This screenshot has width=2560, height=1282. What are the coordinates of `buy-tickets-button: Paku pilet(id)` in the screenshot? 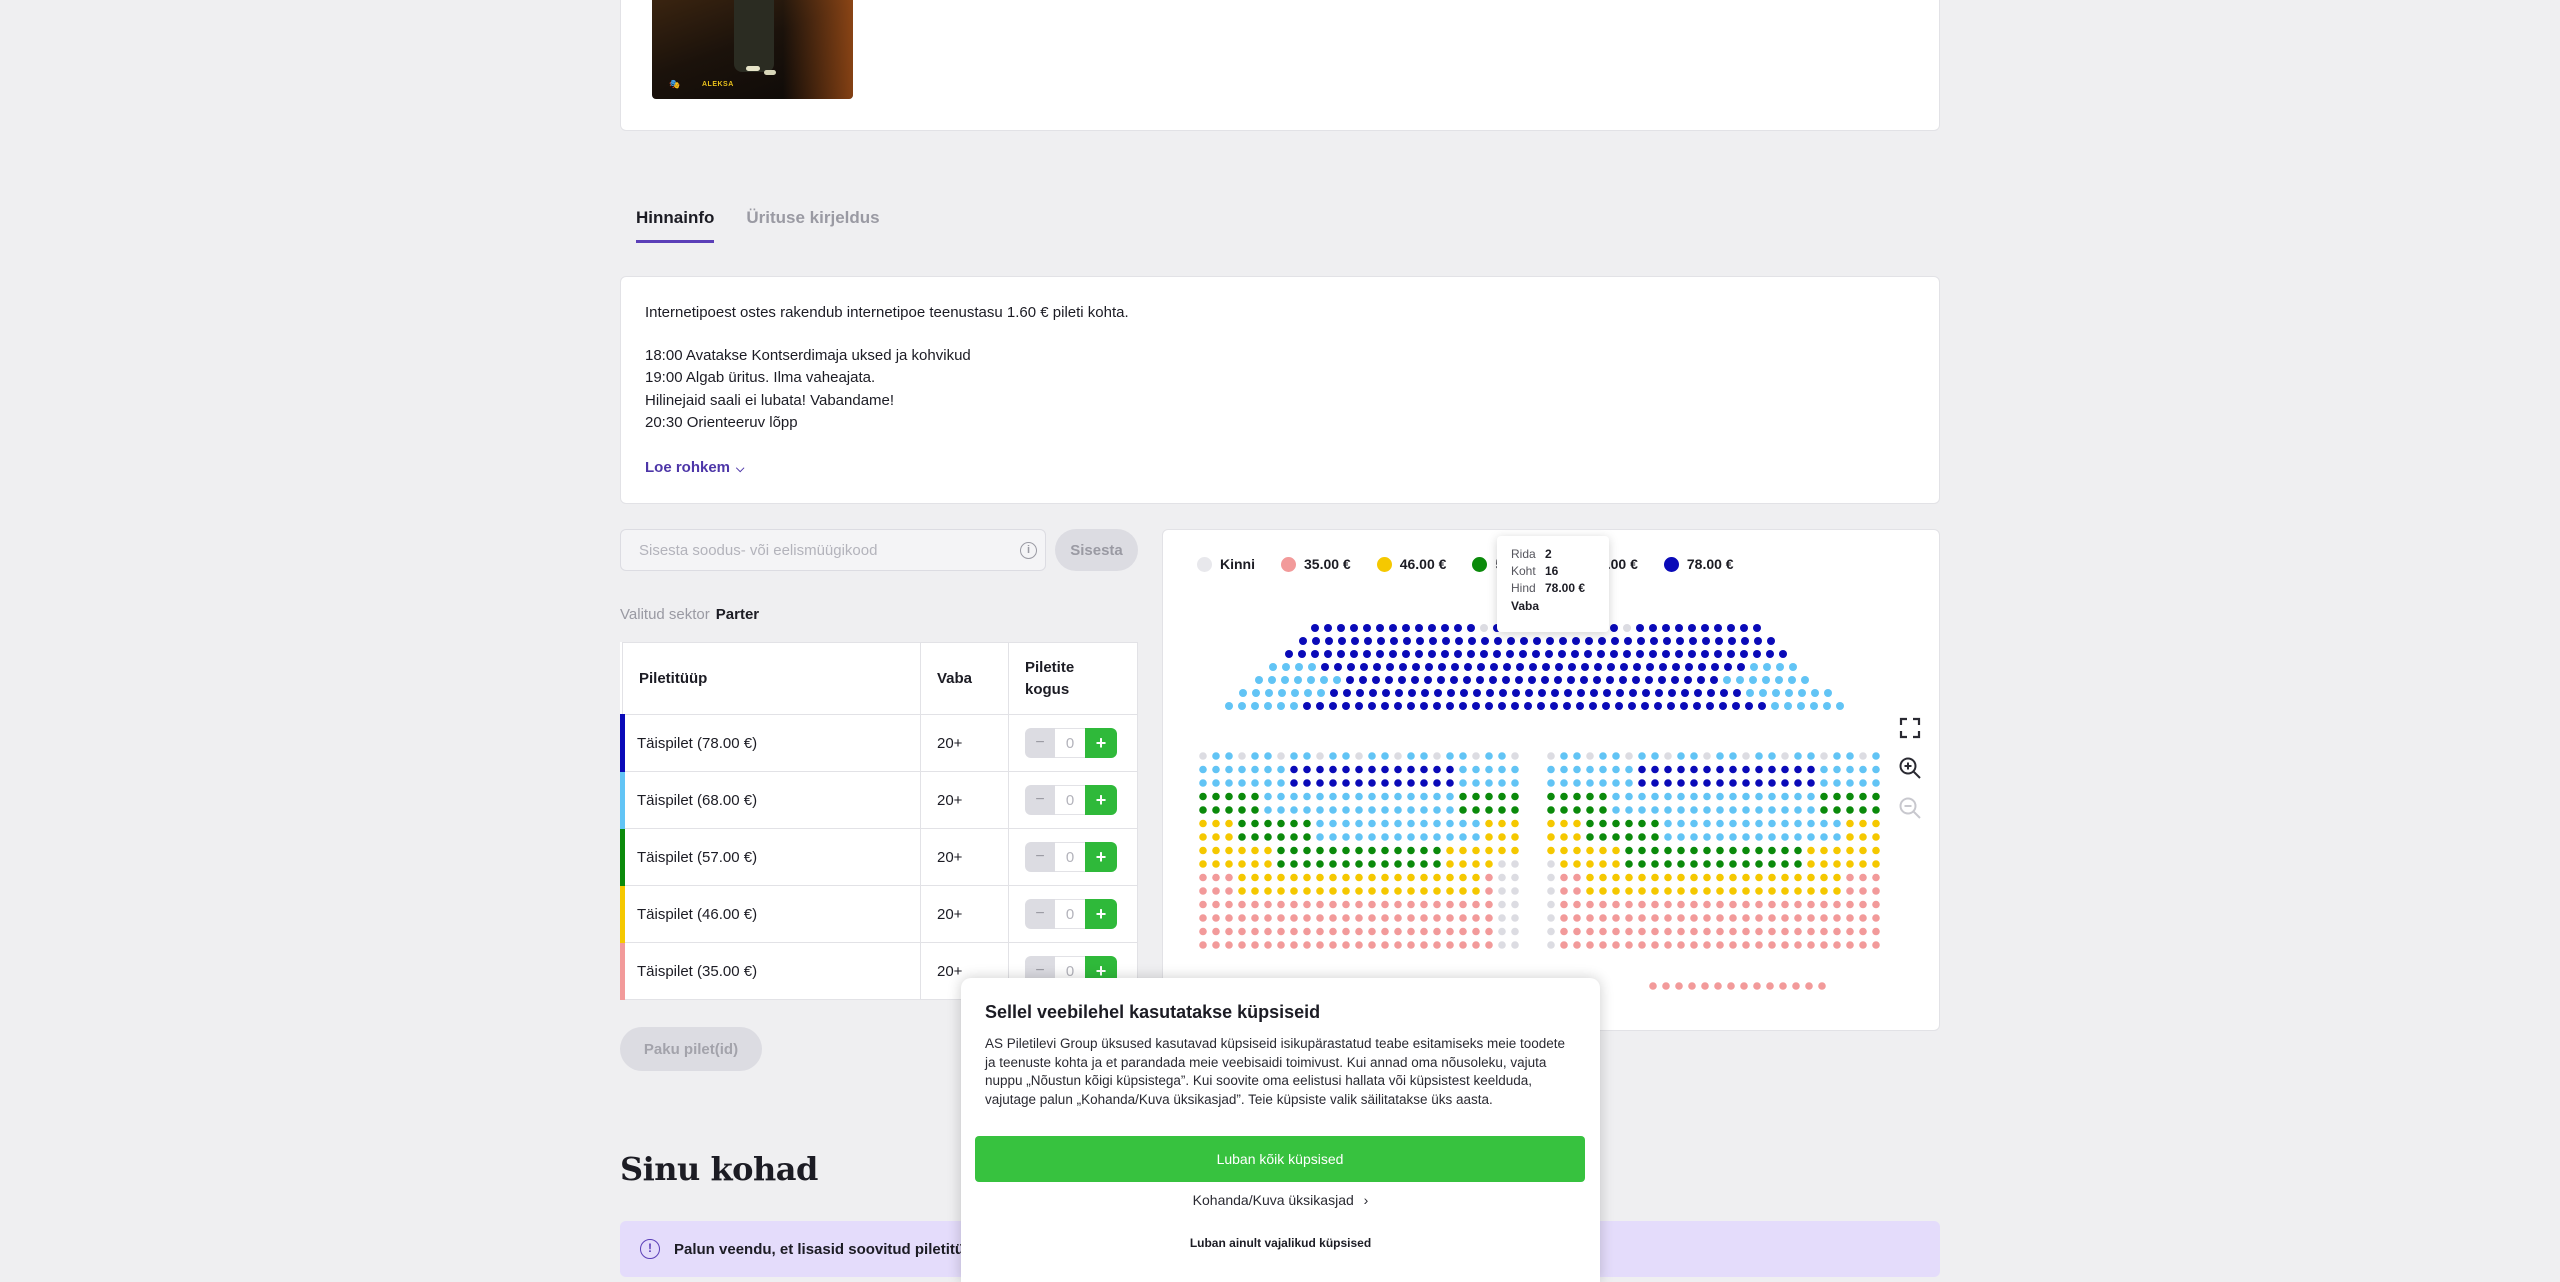 It's located at (691, 1049).